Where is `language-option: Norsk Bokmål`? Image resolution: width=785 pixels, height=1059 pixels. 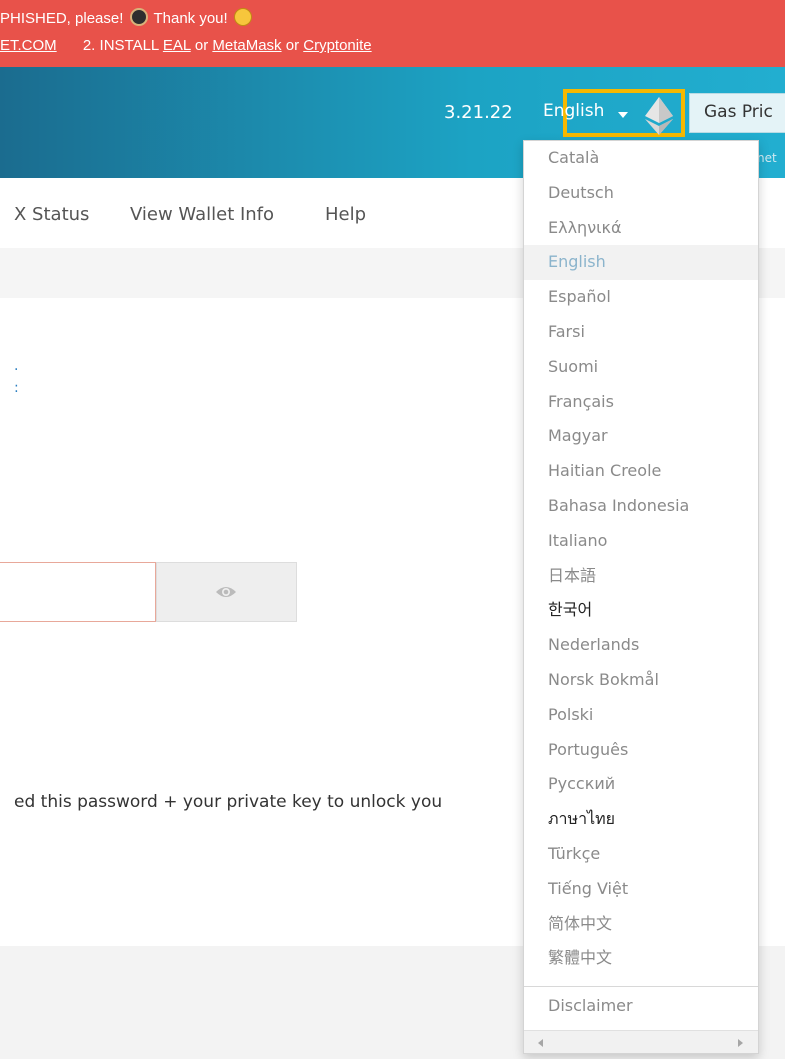 language-option: Norsk Bokmål is located at coordinates (641, 680).